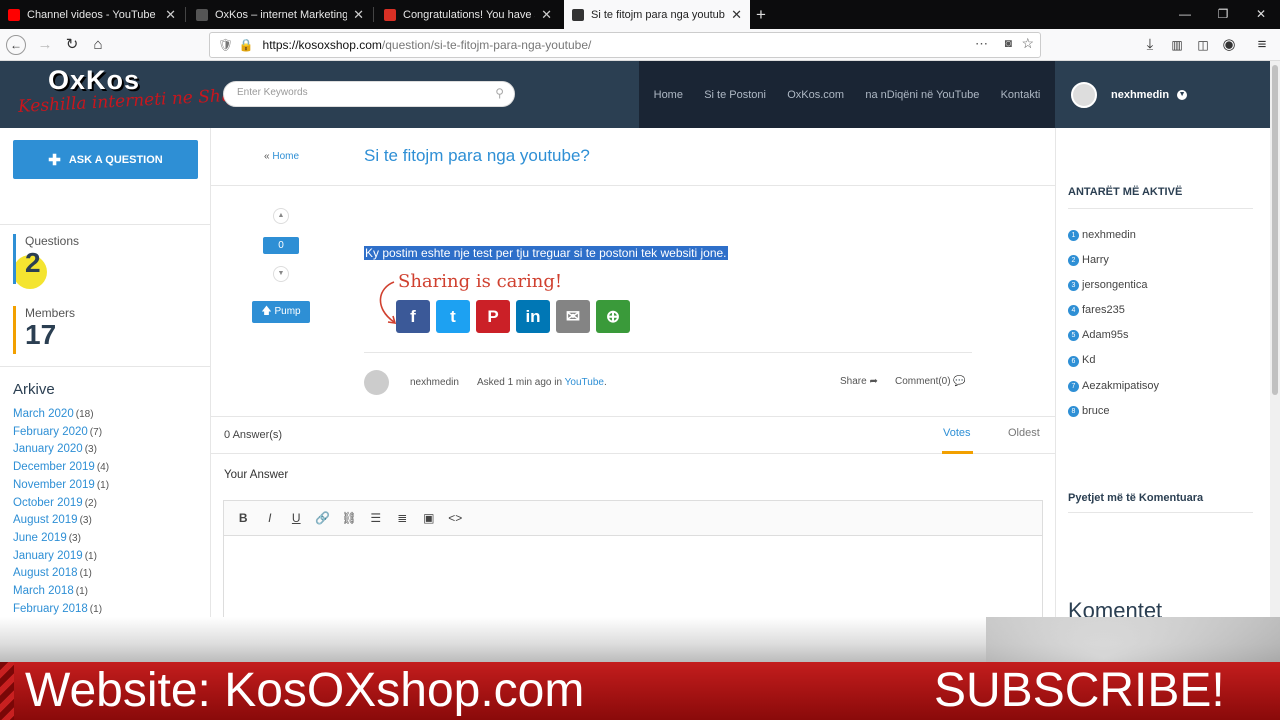 The width and height of the screenshot is (1280, 720). Describe the element at coordinates (1150, 45) in the screenshot. I see `download-icon: ⤓` at that location.